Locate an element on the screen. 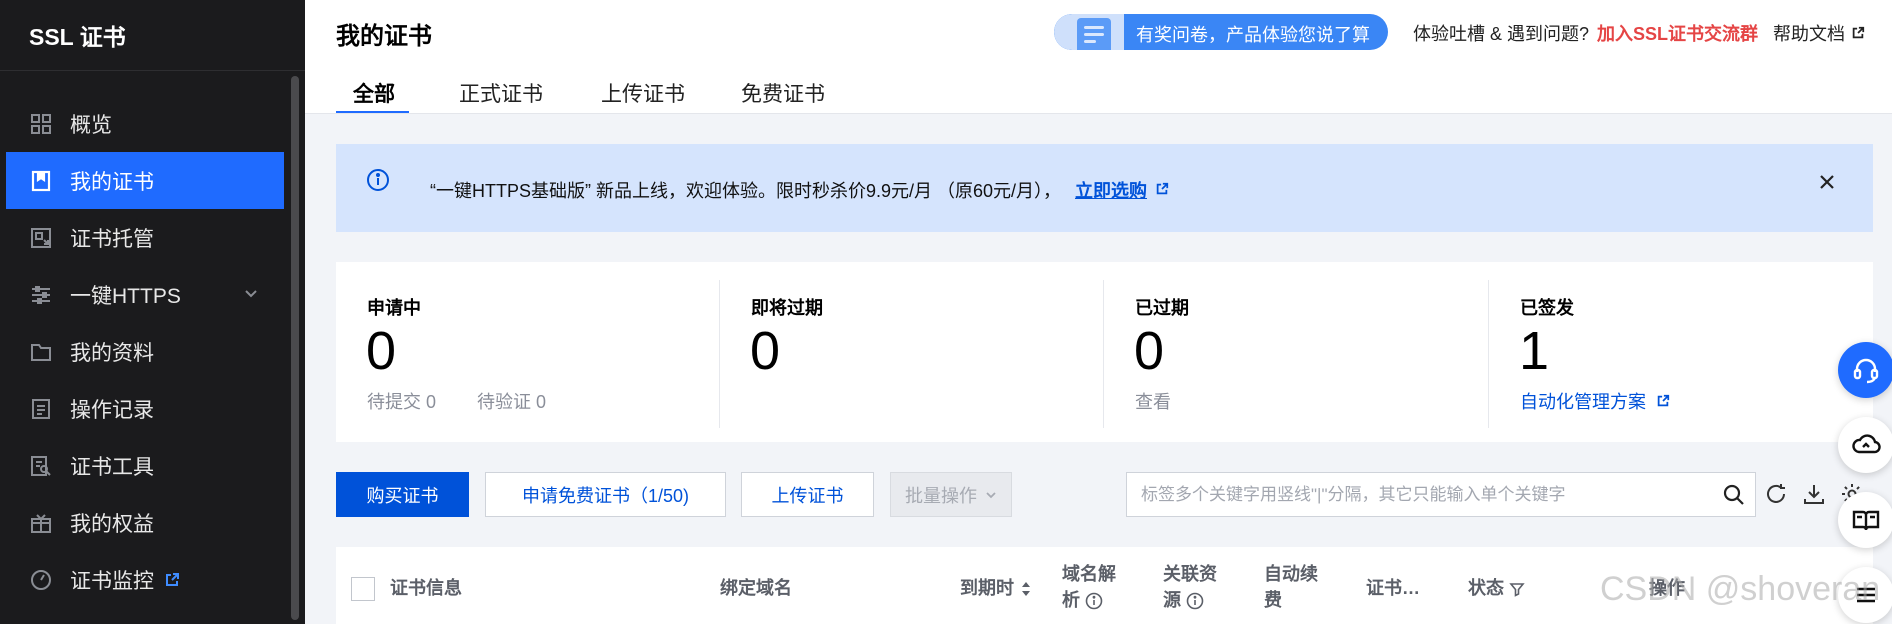  chevron-down-icon is located at coordinates (251, 293).